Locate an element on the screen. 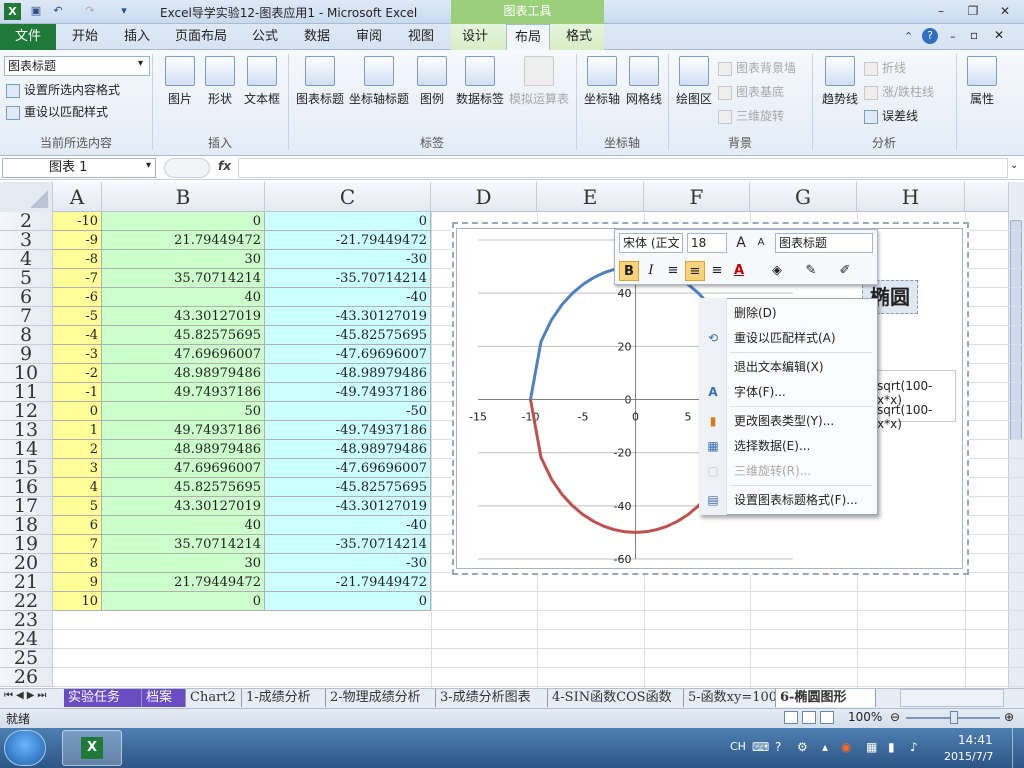 Image resolution: width=1024 pixels, height=768 pixels. tab-file: 文件 is located at coordinates (28, 37).